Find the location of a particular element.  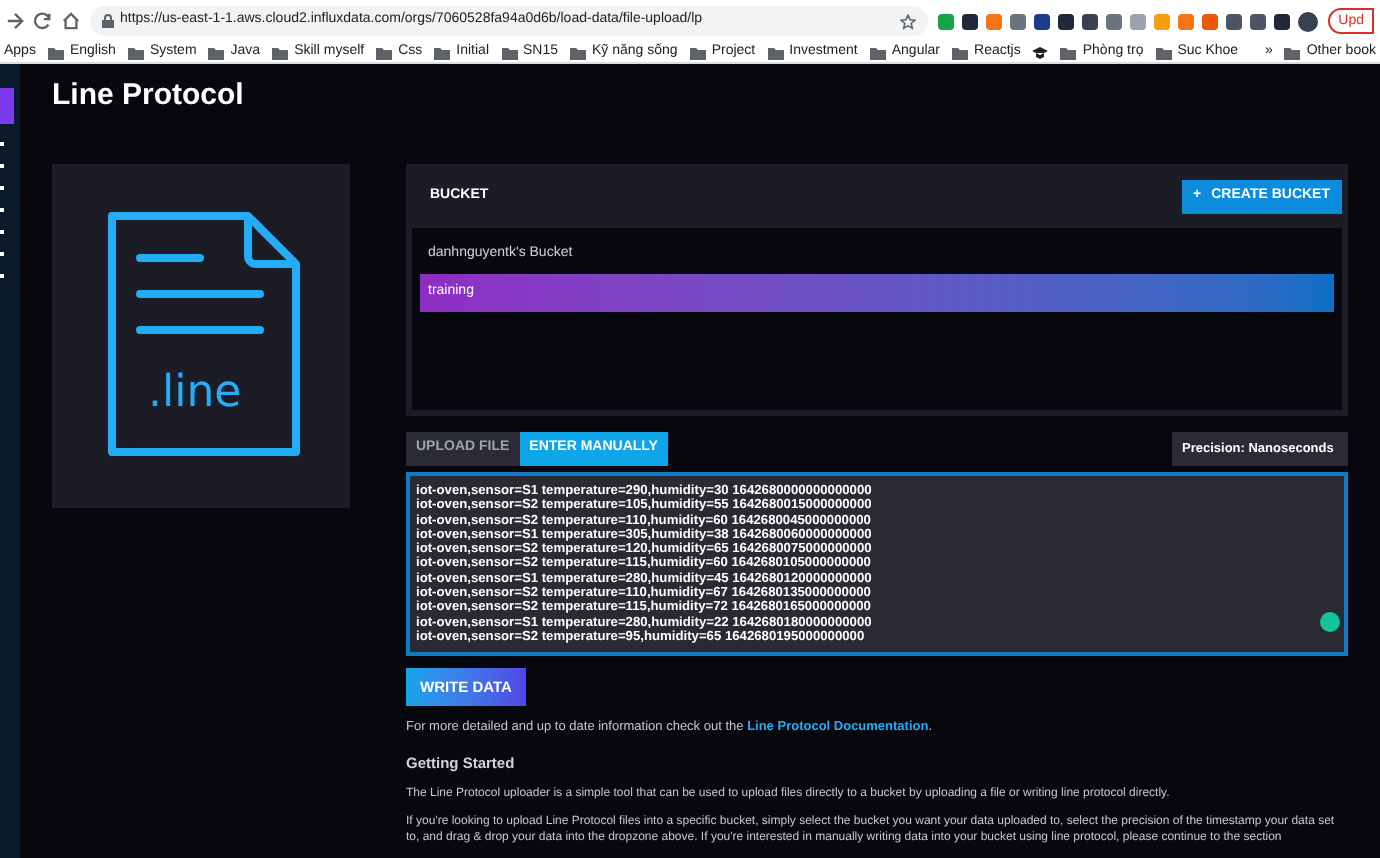

graduation-cap-icon is located at coordinates (1040, 52).